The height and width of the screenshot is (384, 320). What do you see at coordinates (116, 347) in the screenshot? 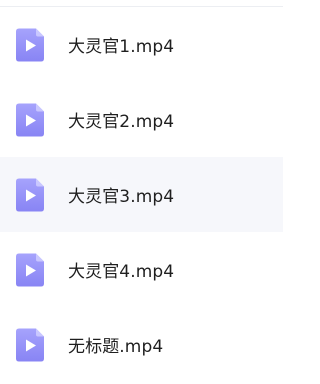
I see `file-name: 无标题.mp4` at bounding box center [116, 347].